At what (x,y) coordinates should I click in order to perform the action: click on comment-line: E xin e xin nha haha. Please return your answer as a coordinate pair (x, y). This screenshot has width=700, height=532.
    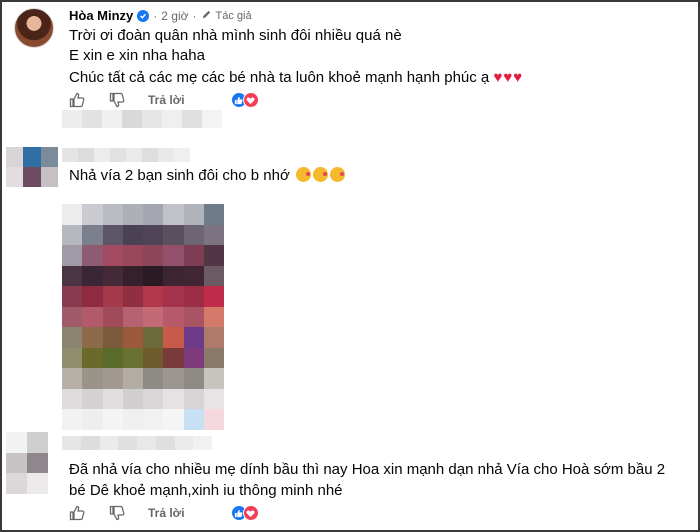
    Looking at the image, I should click on (137, 55).